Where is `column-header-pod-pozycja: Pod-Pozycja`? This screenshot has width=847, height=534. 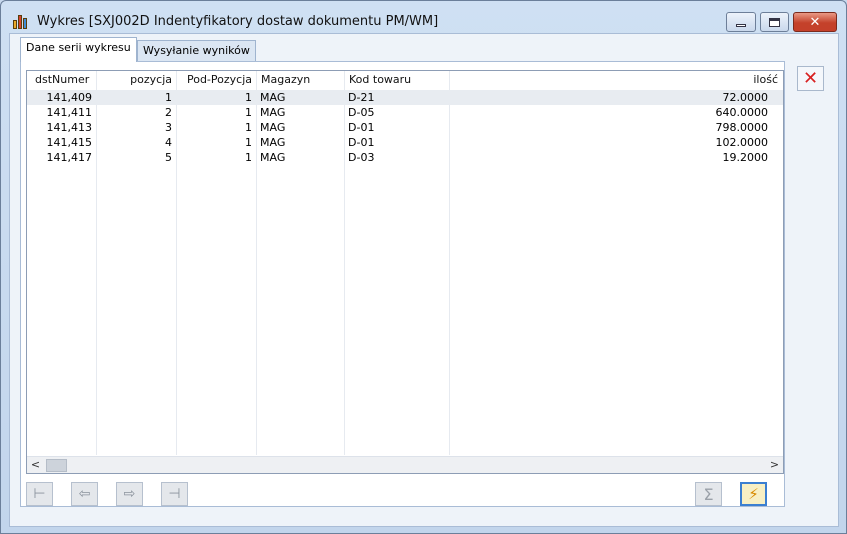 column-header-pod-pozycja: Pod-Pozycja is located at coordinates (216, 80).